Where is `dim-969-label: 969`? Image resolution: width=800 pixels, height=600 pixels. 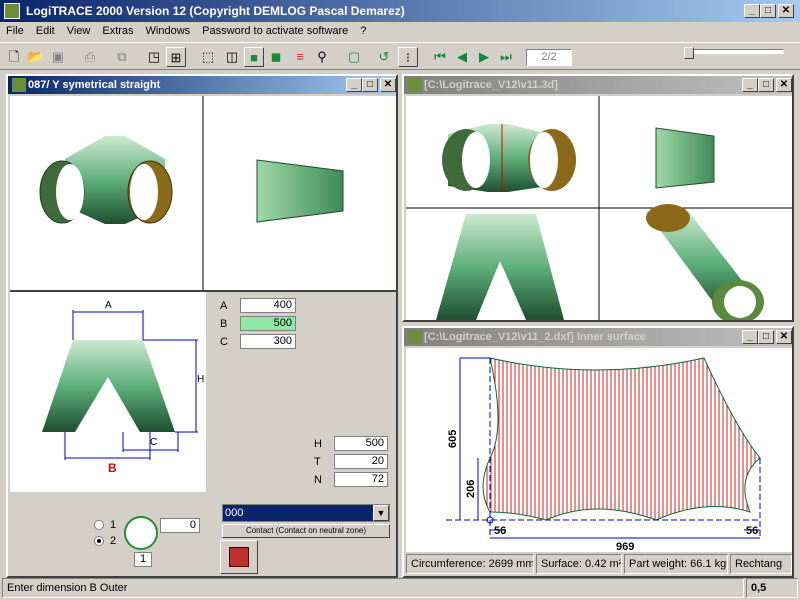
dim-969-label: 969 is located at coordinates (625, 546).